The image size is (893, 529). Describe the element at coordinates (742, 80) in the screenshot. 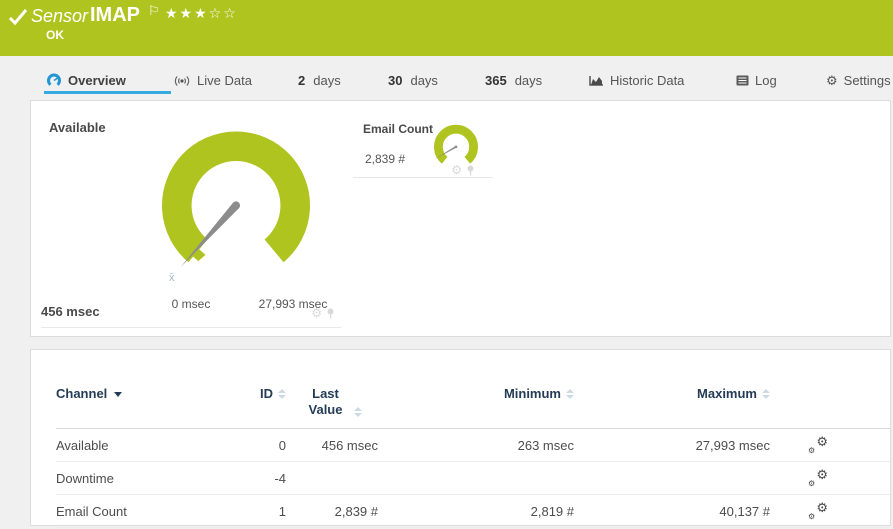

I see `log-list-icon` at that location.